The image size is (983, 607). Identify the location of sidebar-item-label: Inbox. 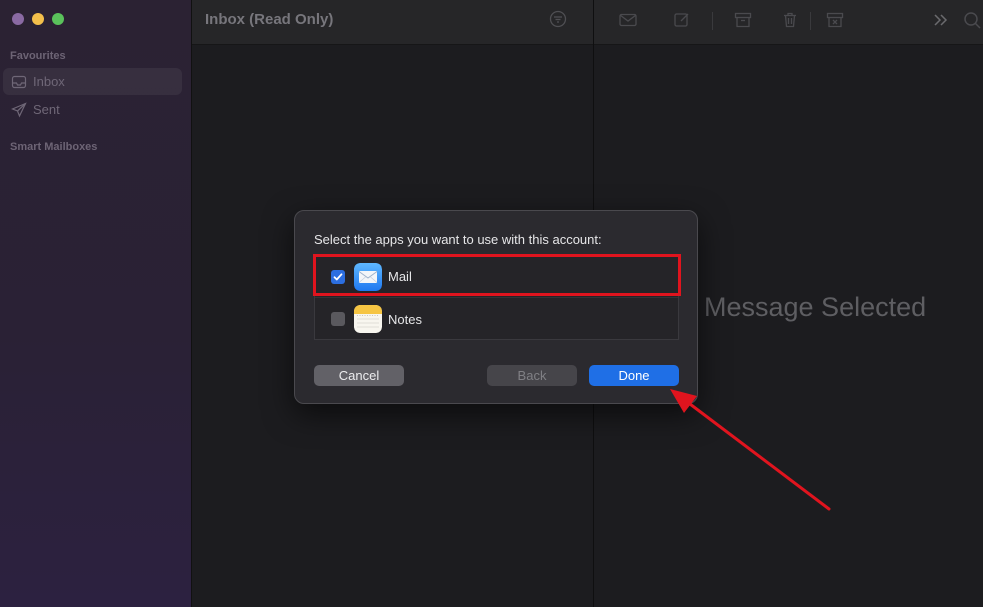
(49, 81).